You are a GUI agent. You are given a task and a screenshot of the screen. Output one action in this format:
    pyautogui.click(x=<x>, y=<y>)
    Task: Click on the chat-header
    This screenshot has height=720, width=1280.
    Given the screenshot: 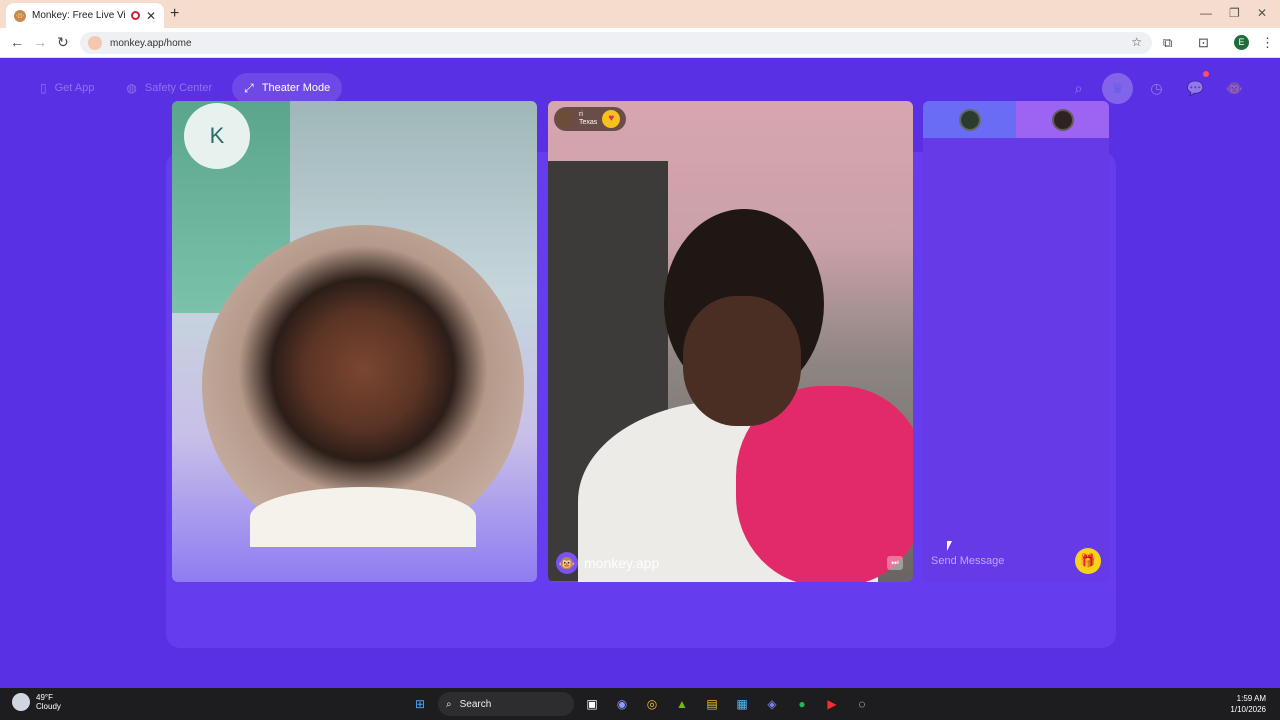 What is the action you would take?
    pyautogui.click(x=1016, y=119)
    